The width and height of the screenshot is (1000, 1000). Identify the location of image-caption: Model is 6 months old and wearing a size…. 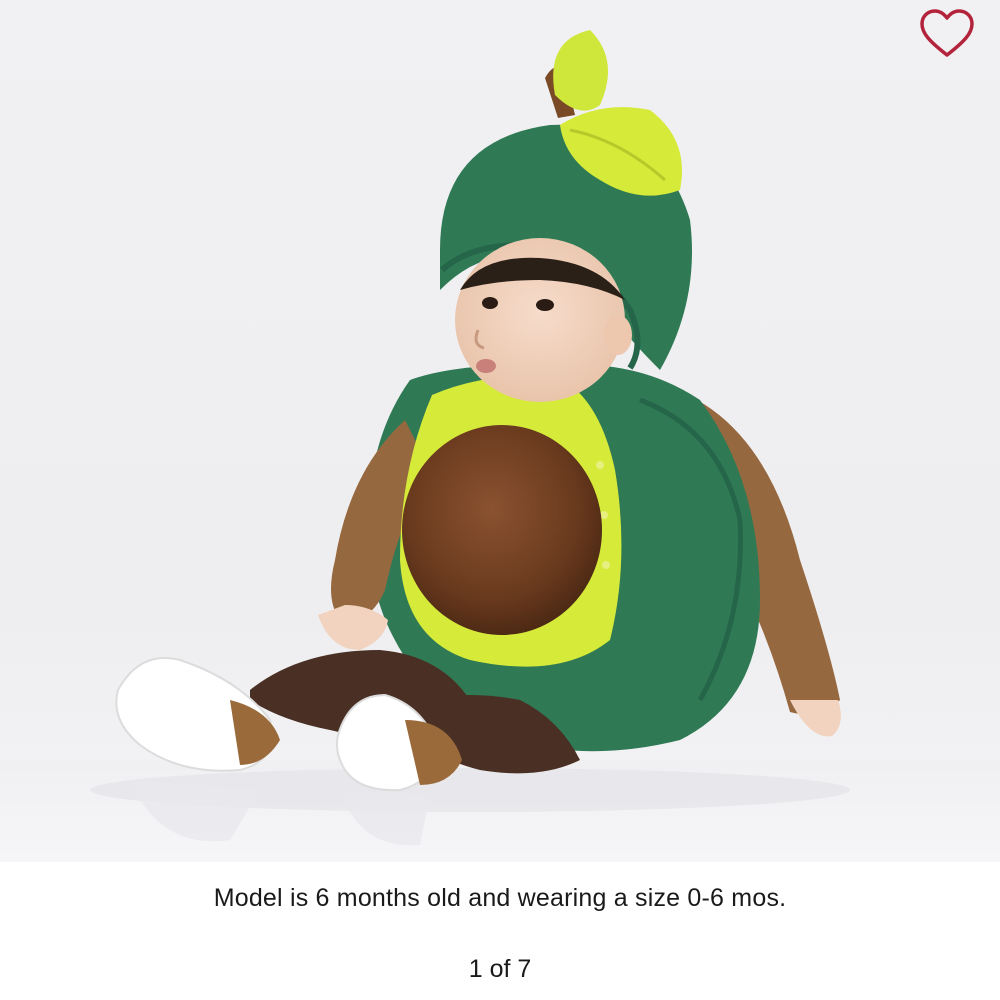
(500, 898).